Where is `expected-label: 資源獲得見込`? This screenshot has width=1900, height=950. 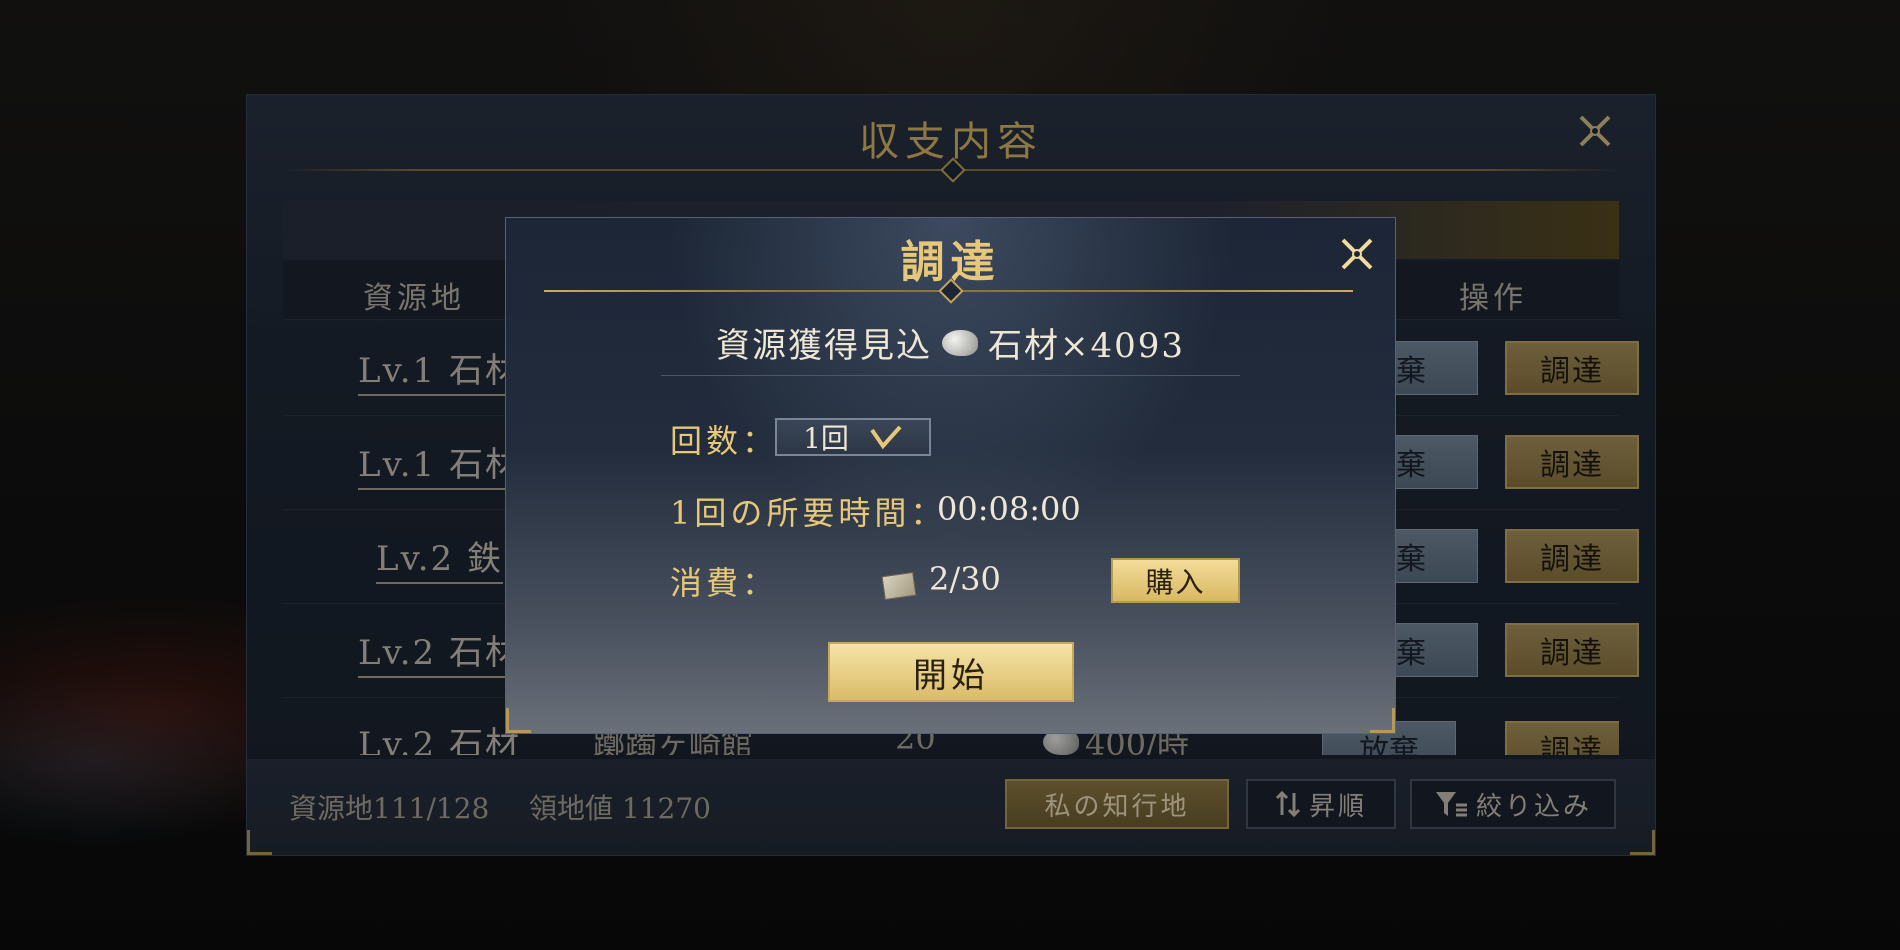
expected-label: 資源獲得見込 is located at coordinates (823, 346).